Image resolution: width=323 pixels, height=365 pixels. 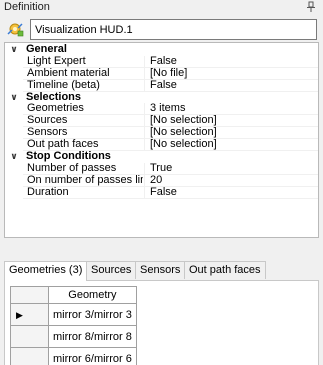 I want to click on property-row: On number of passes limit 20, so click(x=161, y=180).